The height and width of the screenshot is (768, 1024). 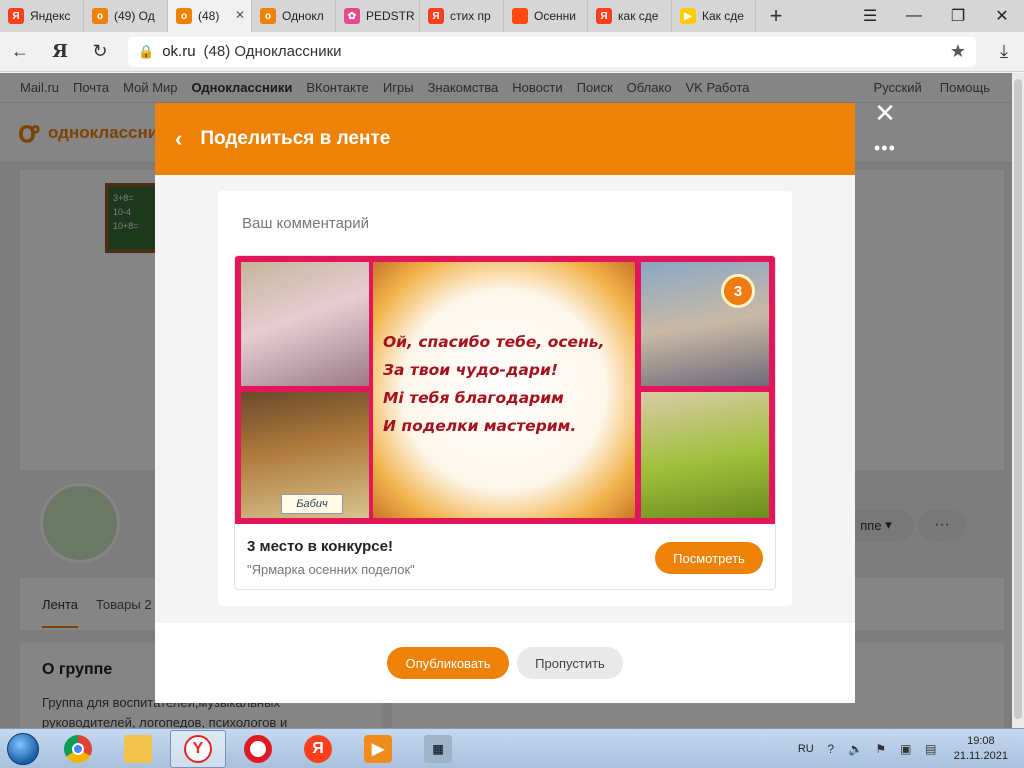 I want to click on view-button: Посмотреть, so click(x=709, y=558).